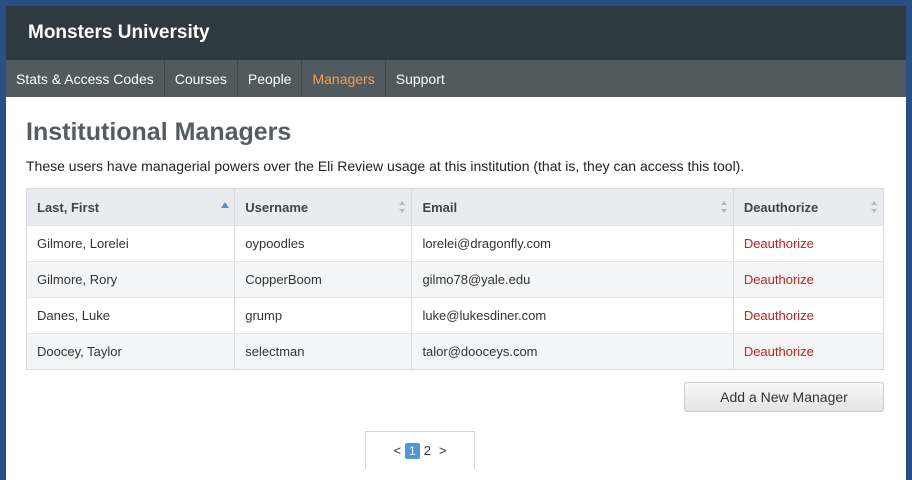 The width and height of the screenshot is (912, 480). Describe the element at coordinates (420, 78) in the screenshot. I see `nav-item-support: Support` at that location.